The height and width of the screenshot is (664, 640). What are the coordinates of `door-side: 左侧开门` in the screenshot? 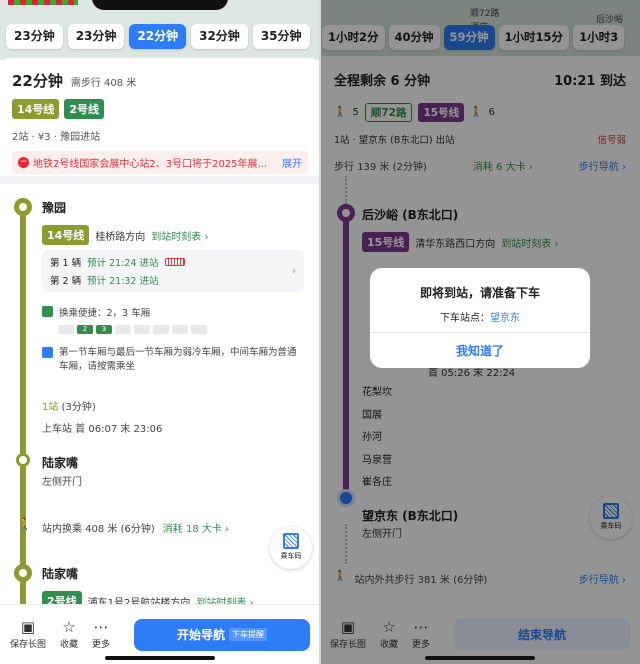 It's located at (62, 482).